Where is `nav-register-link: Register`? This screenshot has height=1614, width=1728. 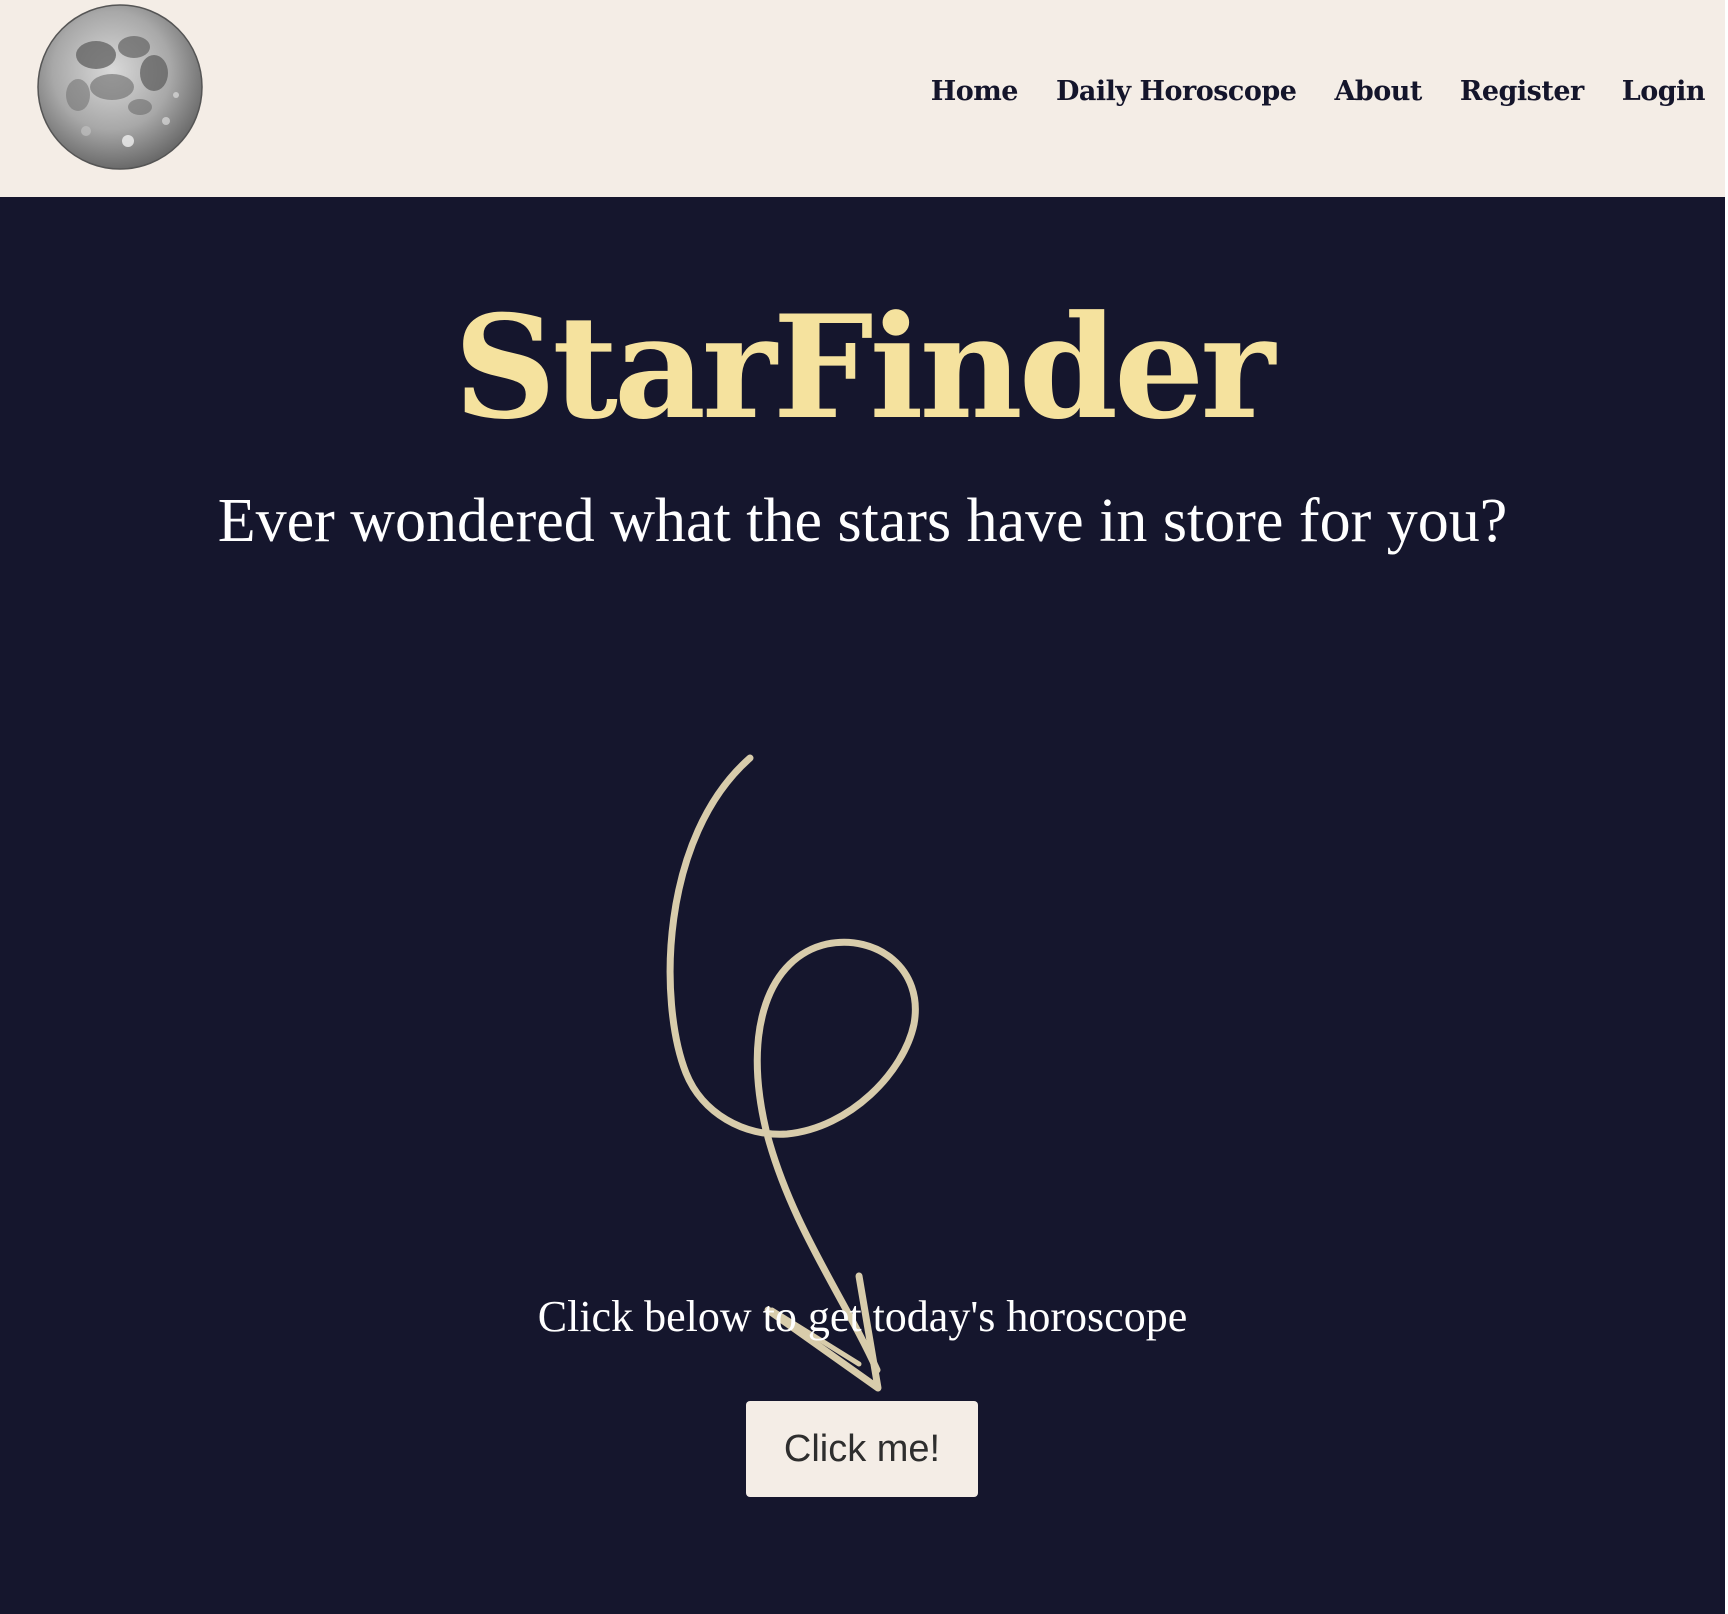
nav-register-link: Register is located at coordinates (1522, 91).